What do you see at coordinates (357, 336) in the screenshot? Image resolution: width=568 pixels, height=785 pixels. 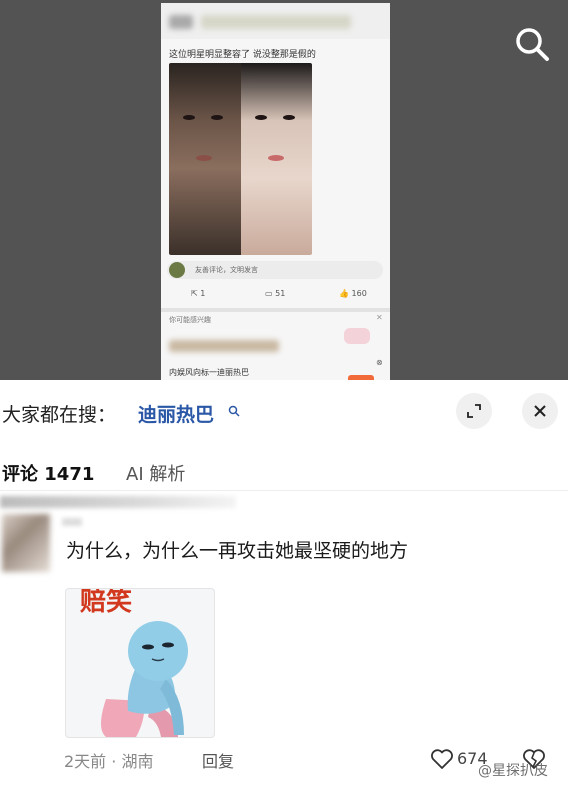 I see `sticker-image` at bounding box center [357, 336].